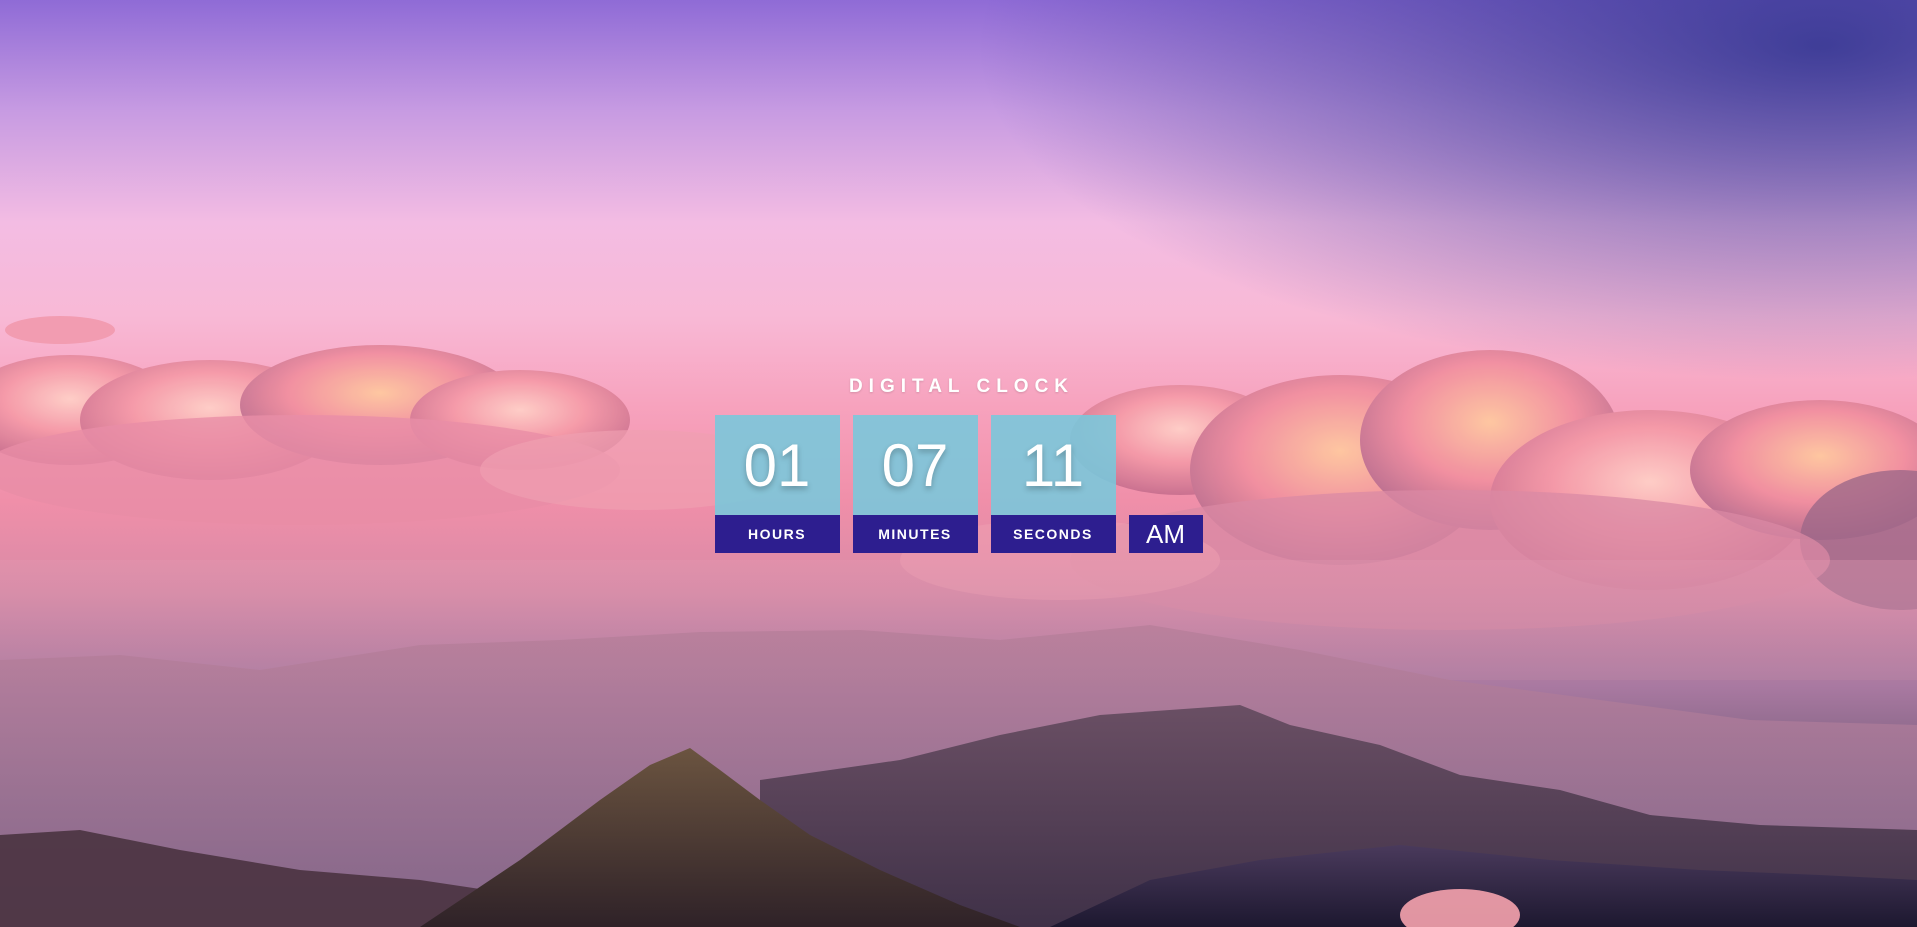  What do you see at coordinates (915, 534) in the screenshot?
I see `minutes-label: MINUTES` at bounding box center [915, 534].